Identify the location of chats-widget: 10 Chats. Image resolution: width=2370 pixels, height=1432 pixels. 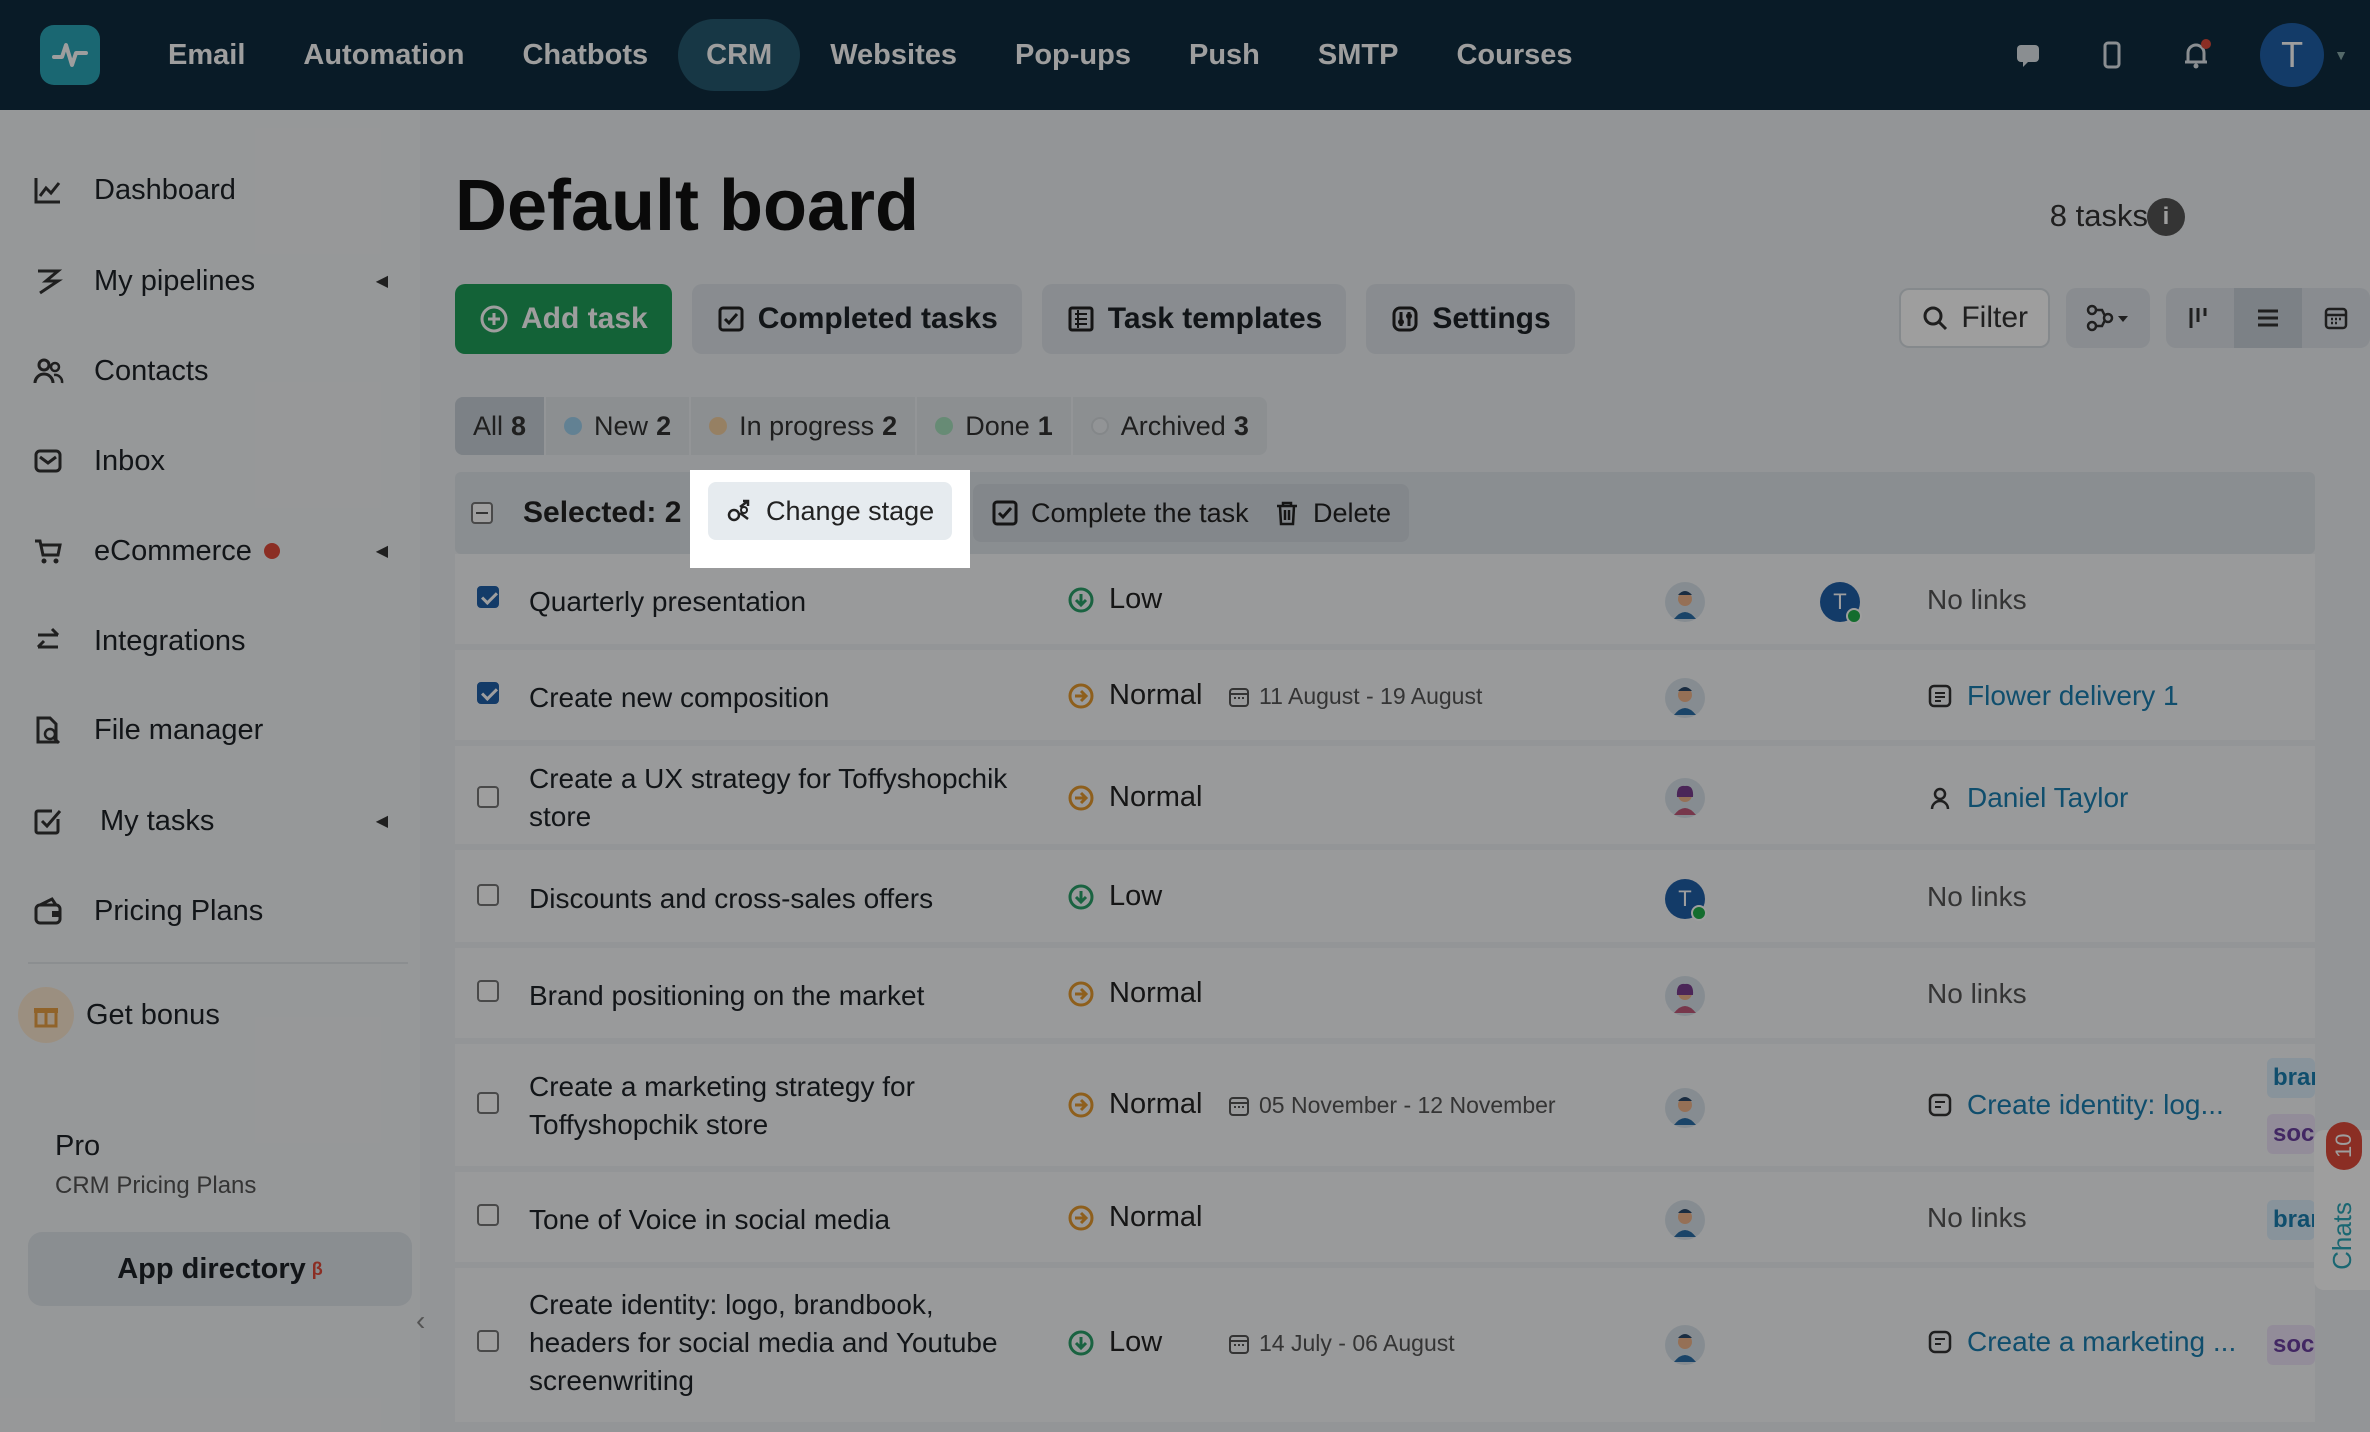
(2342, 1206).